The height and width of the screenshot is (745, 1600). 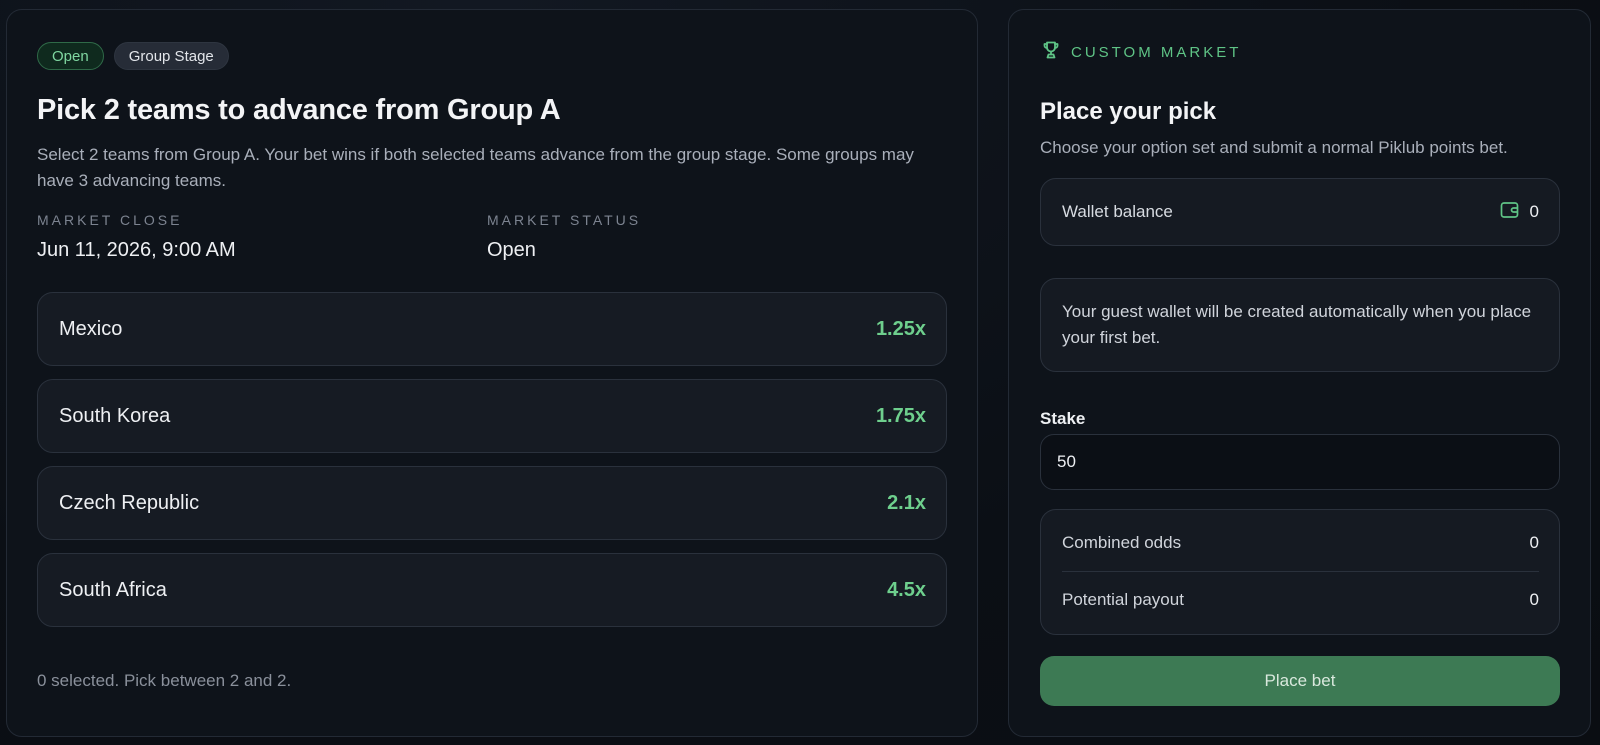 What do you see at coordinates (70, 56) in the screenshot?
I see `status-badge: Open` at bounding box center [70, 56].